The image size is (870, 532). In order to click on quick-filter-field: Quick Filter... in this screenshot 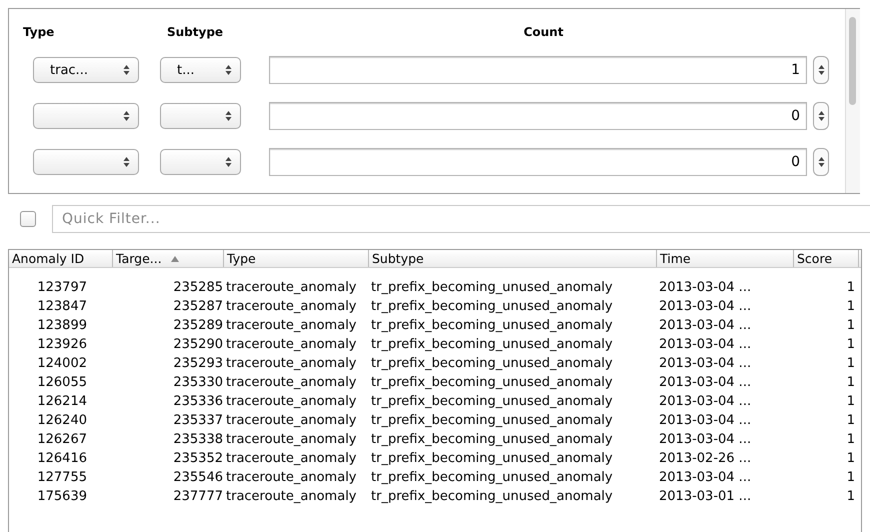, I will do `click(461, 219)`.